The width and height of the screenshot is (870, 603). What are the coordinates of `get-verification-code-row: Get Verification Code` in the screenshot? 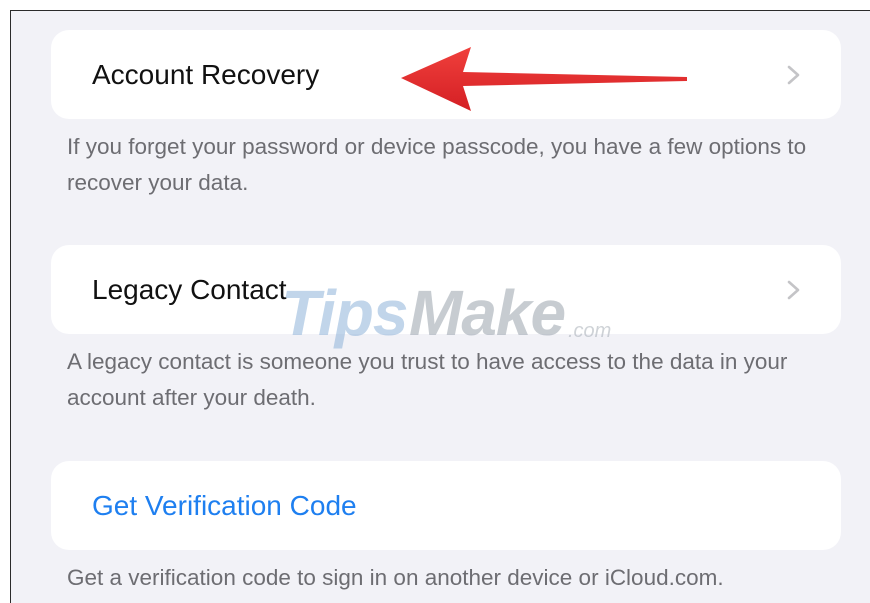 It's located at (446, 505).